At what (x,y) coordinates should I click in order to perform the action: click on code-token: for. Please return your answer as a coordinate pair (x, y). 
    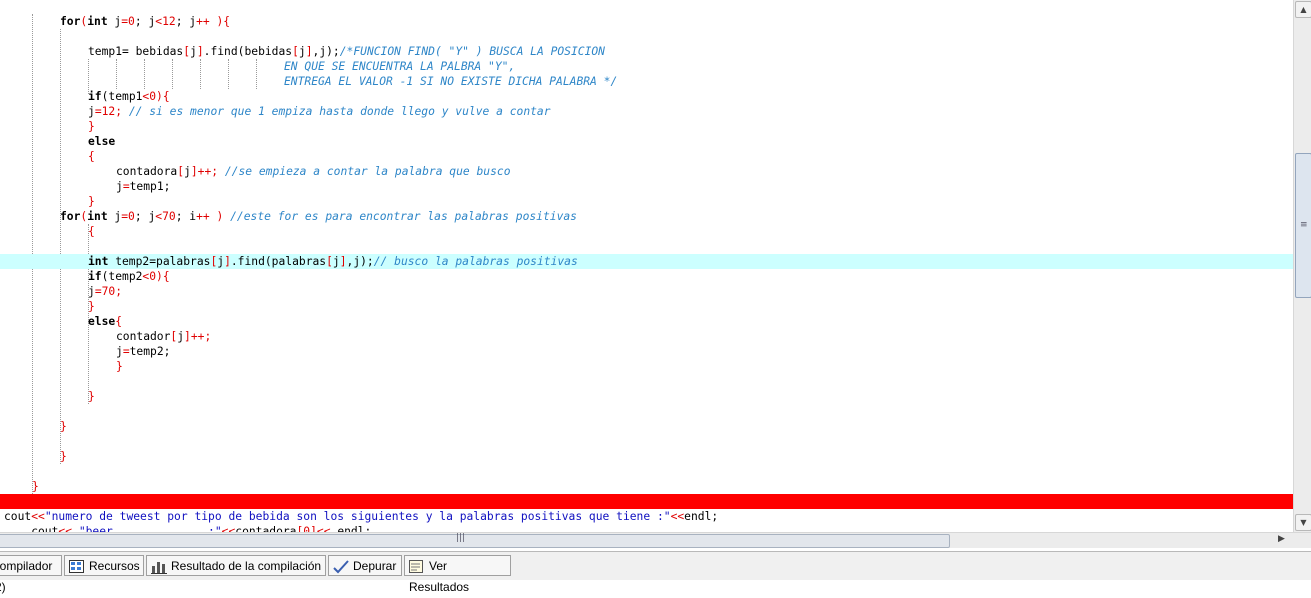
    Looking at the image, I should click on (70, 21).